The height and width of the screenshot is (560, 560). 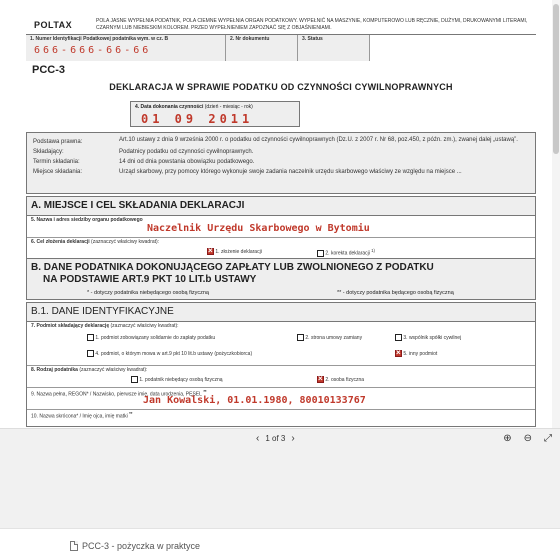 I want to click on previous-page-button: ‹, so click(x=257, y=438).